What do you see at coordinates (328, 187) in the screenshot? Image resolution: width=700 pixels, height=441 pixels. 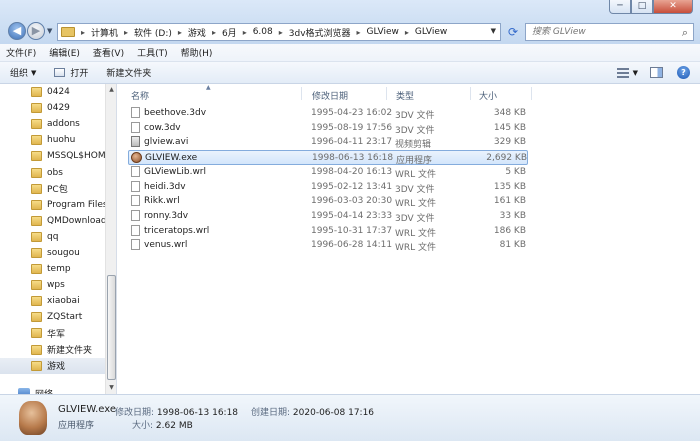 I see `file-row: heidi.3dv 1995-02-12 13:41 3DV 文件 135 KB` at bounding box center [328, 187].